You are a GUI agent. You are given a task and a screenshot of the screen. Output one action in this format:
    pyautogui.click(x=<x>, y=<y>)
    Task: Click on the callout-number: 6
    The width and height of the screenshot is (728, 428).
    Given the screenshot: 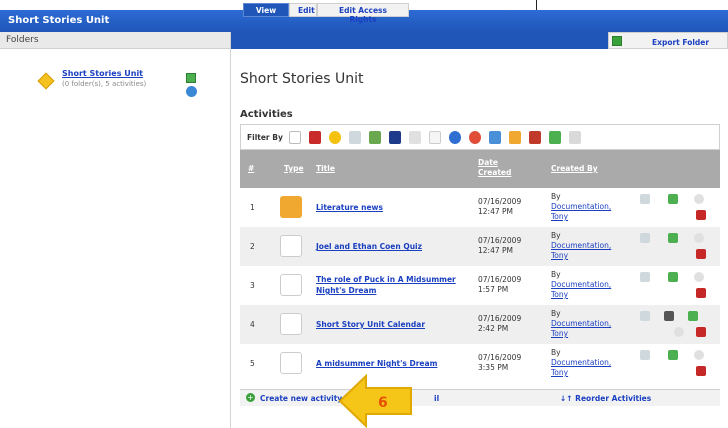 What is the action you would take?
    pyautogui.click(x=383, y=403)
    